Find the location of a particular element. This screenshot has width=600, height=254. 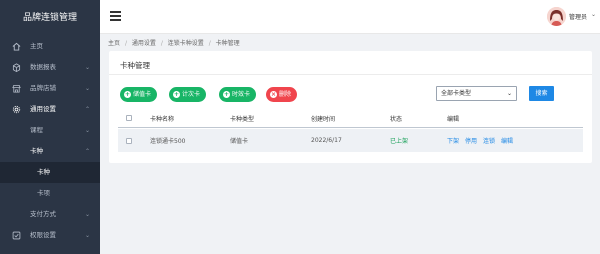

box-icon is located at coordinates (16, 67).